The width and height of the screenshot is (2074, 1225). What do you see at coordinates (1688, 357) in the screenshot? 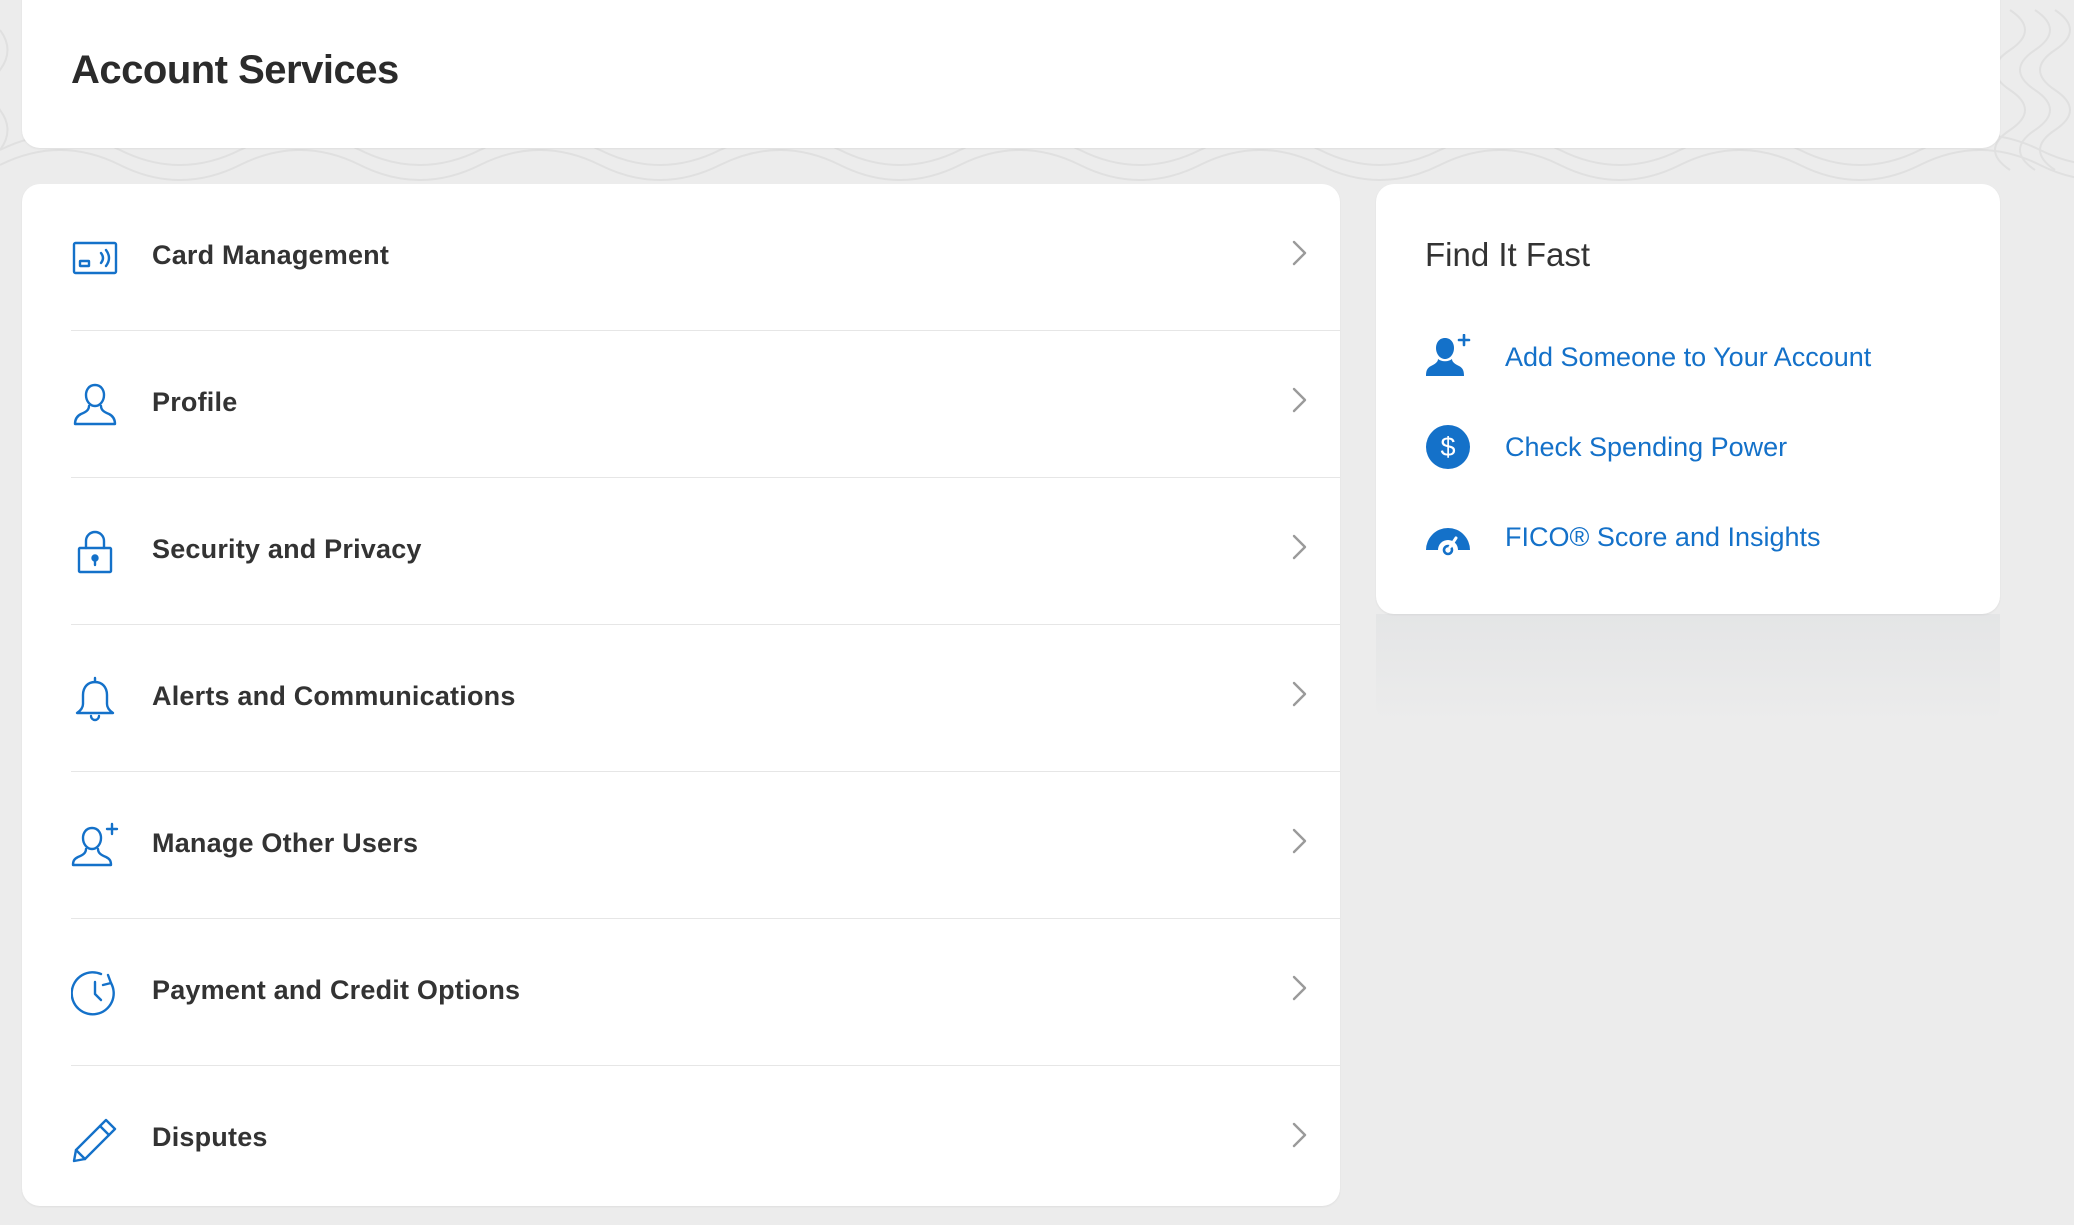
I see `add-someone-link-label: Add Someone to Your Account` at bounding box center [1688, 357].